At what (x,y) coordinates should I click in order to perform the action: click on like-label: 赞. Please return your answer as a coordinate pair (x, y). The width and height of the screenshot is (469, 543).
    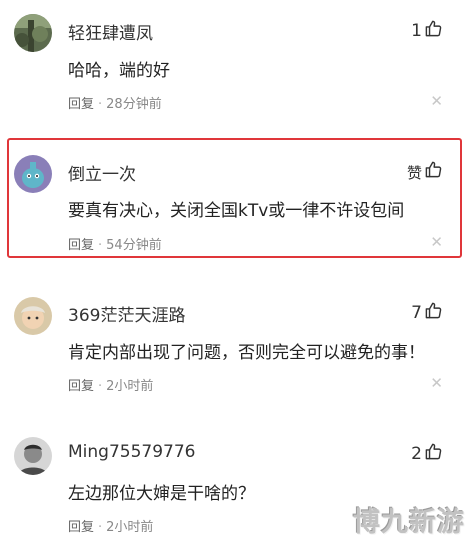
    Looking at the image, I should click on (414, 172).